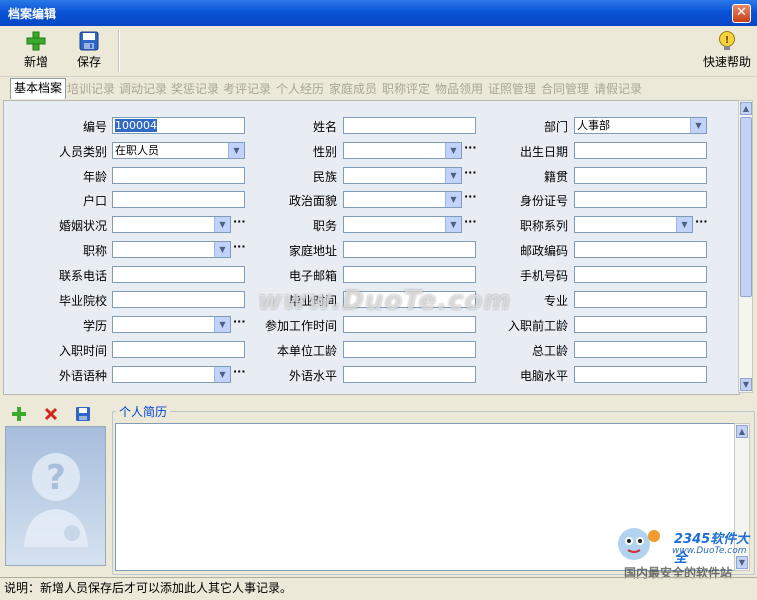  I want to click on employee-id-value: 100004, so click(136, 125).